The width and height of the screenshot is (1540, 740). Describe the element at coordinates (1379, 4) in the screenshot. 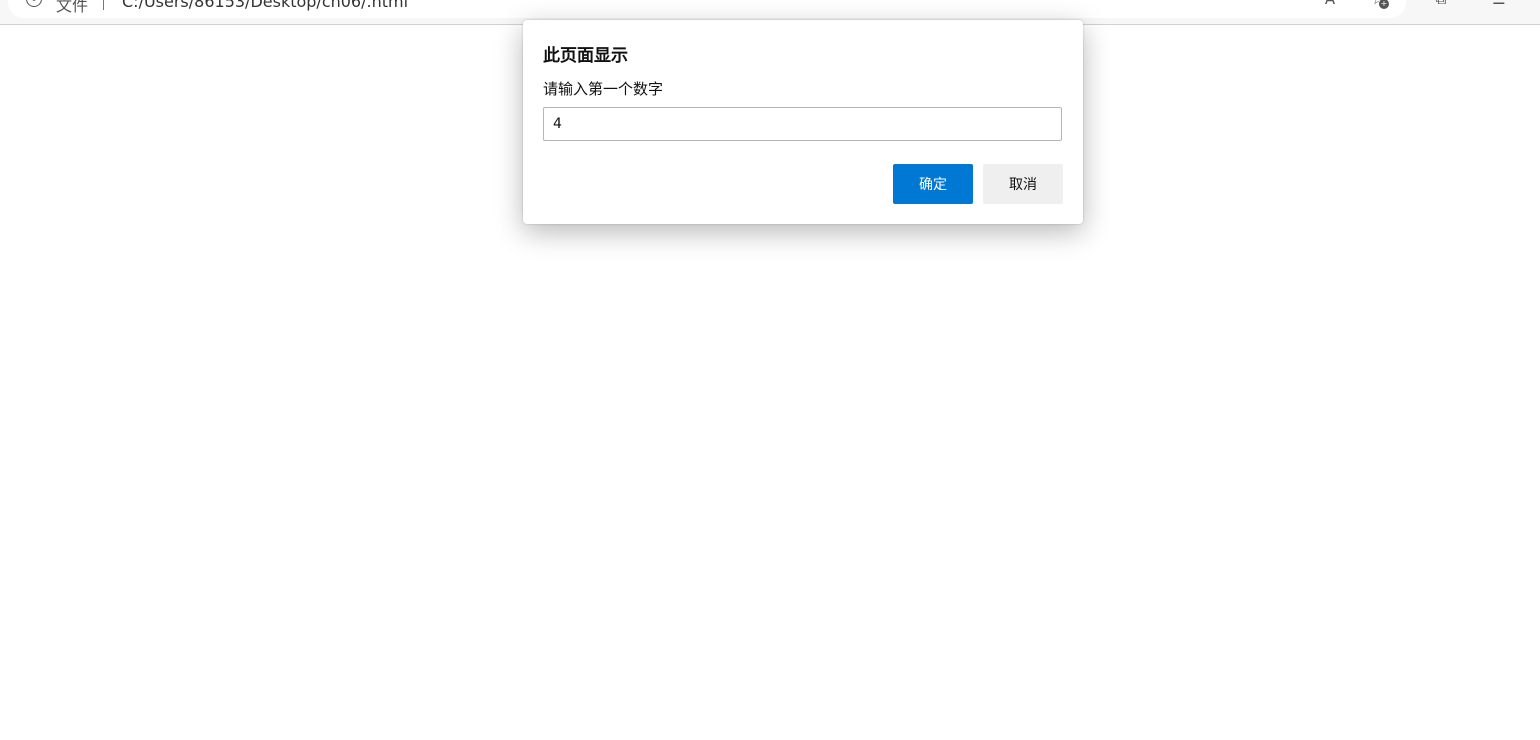

I see `add-favorite-icon: ☆+` at that location.